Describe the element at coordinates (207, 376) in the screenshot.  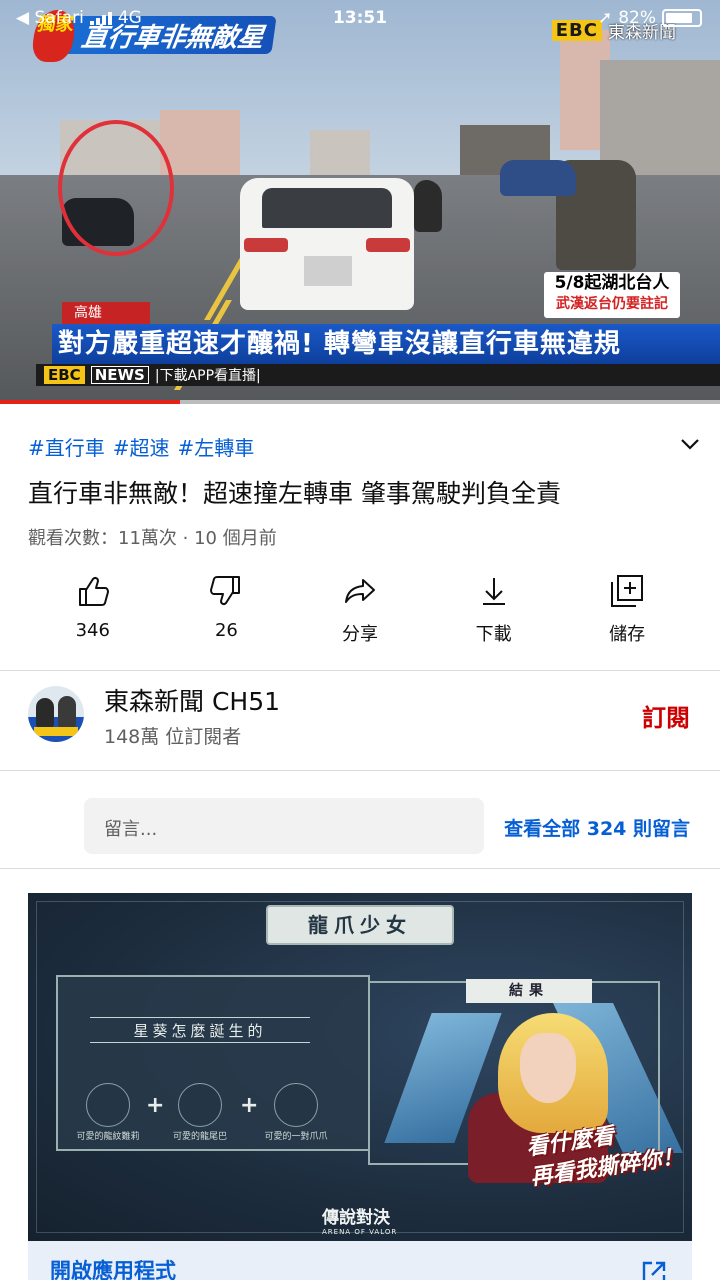
I see `ticker-text: |下載APP看直播|` at that location.